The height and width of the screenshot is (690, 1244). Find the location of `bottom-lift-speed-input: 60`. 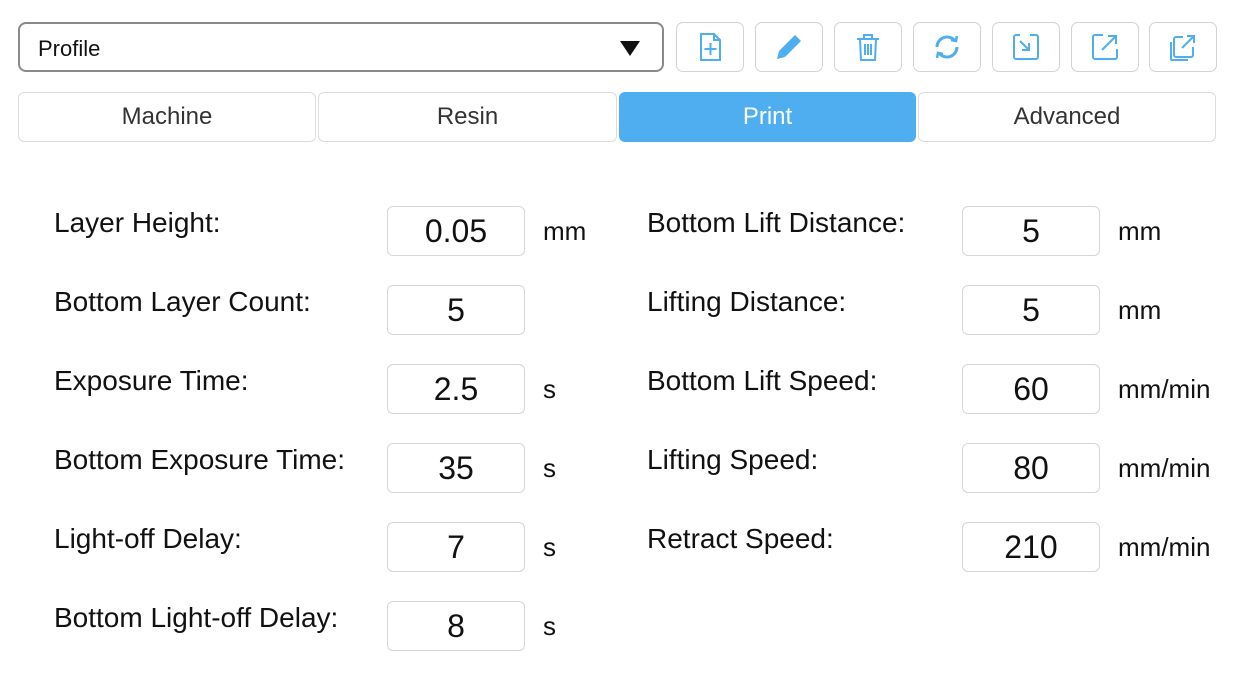

bottom-lift-speed-input: 60 is located at coordinates (1031, 389).